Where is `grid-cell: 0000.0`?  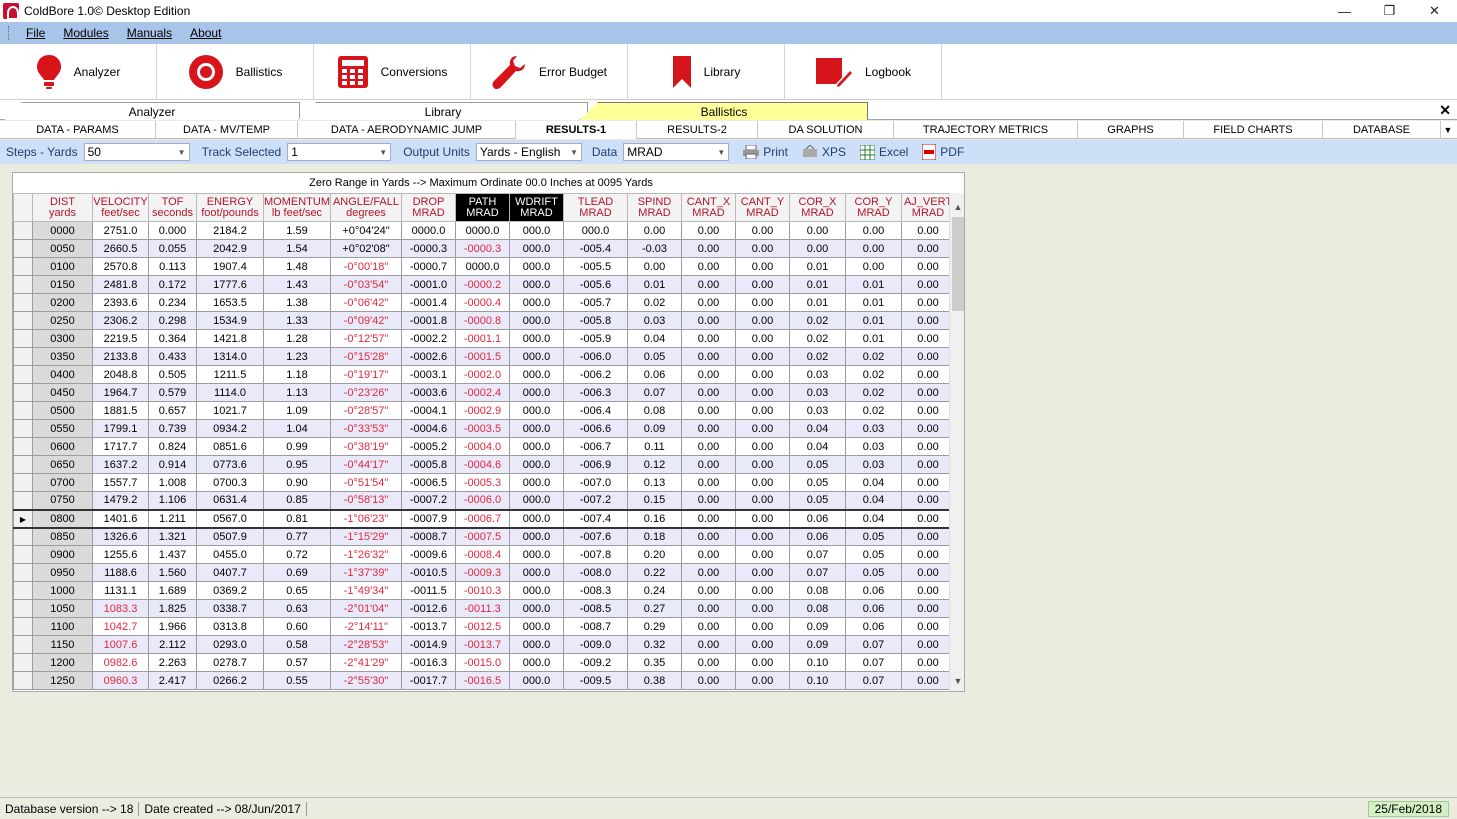
grid-cell: 0000.0 is located at coordinates (482, 266).